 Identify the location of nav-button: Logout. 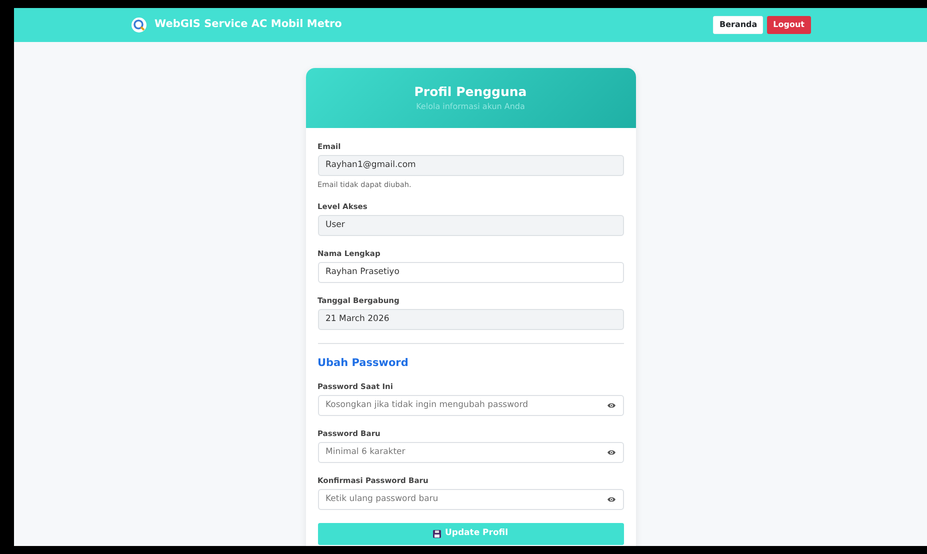
(788, 25).